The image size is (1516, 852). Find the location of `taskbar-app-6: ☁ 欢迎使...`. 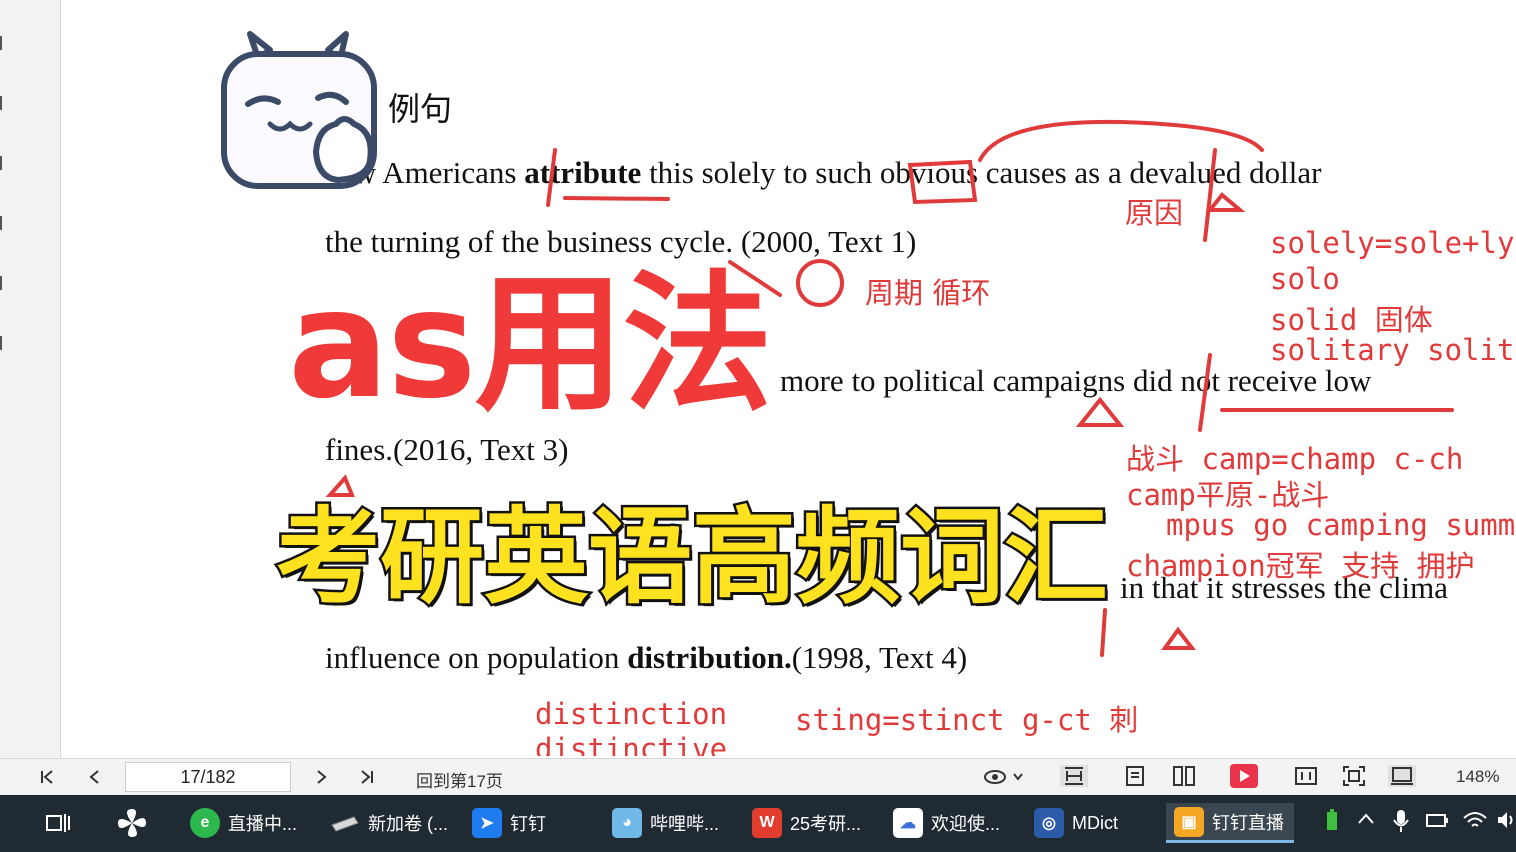

taskbar-app-6: ☁ 欢迎使... is located at coordinates (946, 823).